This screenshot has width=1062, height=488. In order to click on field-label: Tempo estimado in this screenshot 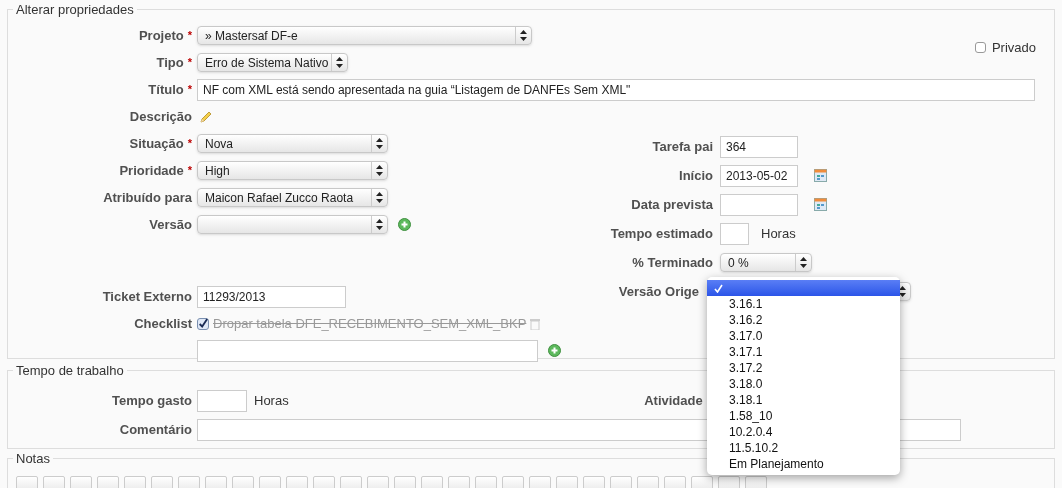, I will do `click(661, 233)`.